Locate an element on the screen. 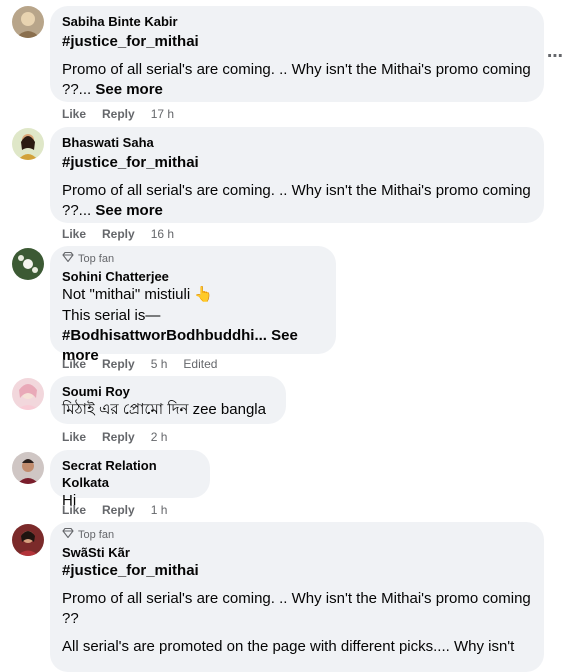 The height and width of the screenshot is (672, 564). timestamp: 17 h is located at coordinates (162, 114).